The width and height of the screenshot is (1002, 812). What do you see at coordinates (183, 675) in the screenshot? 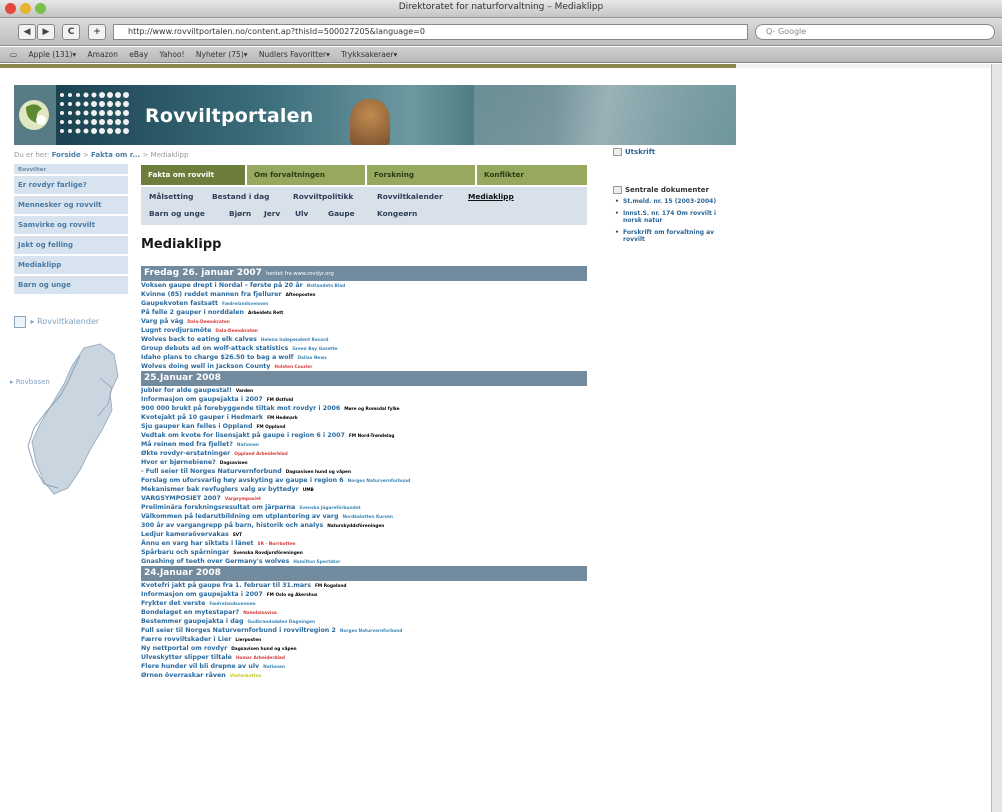
I see `clip-link: Ørnen överraskar råven` at bounding box center [183, 675].